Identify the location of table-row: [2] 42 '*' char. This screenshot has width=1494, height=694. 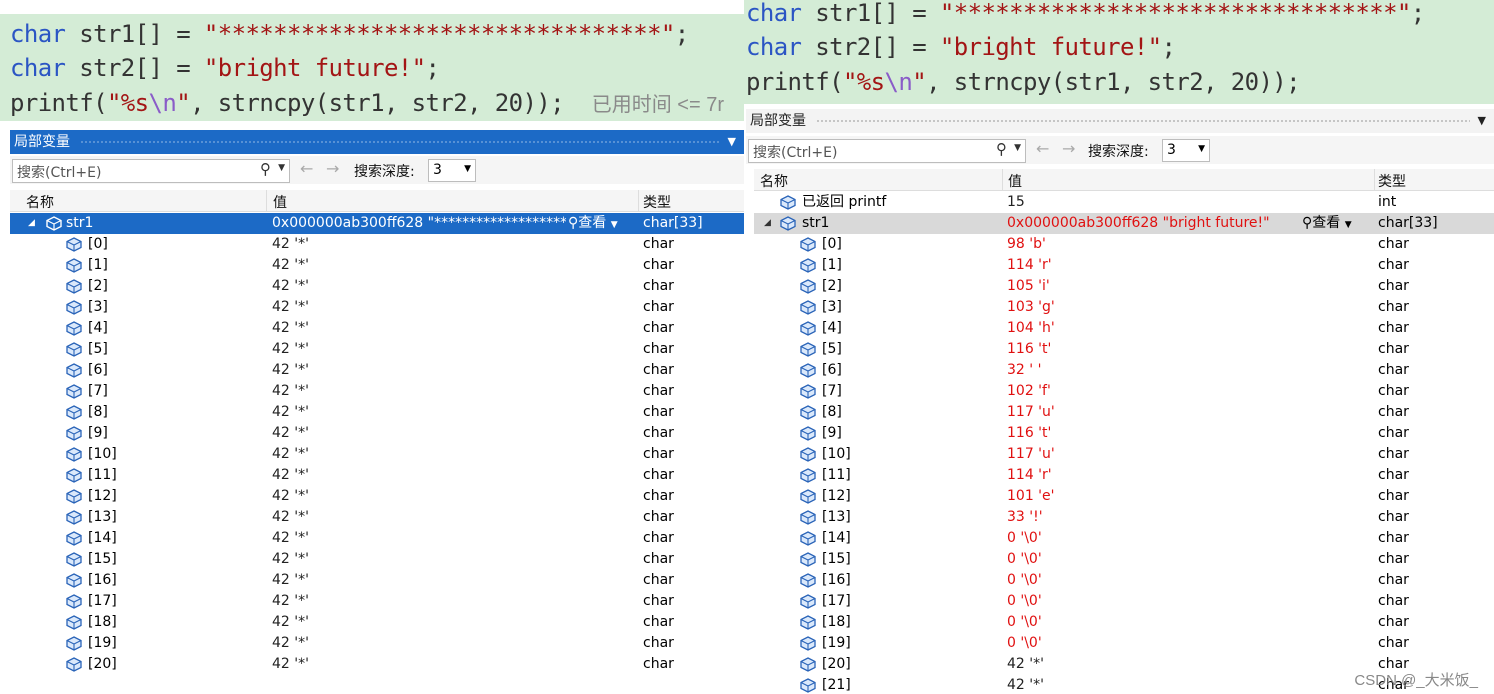
(377, 286).